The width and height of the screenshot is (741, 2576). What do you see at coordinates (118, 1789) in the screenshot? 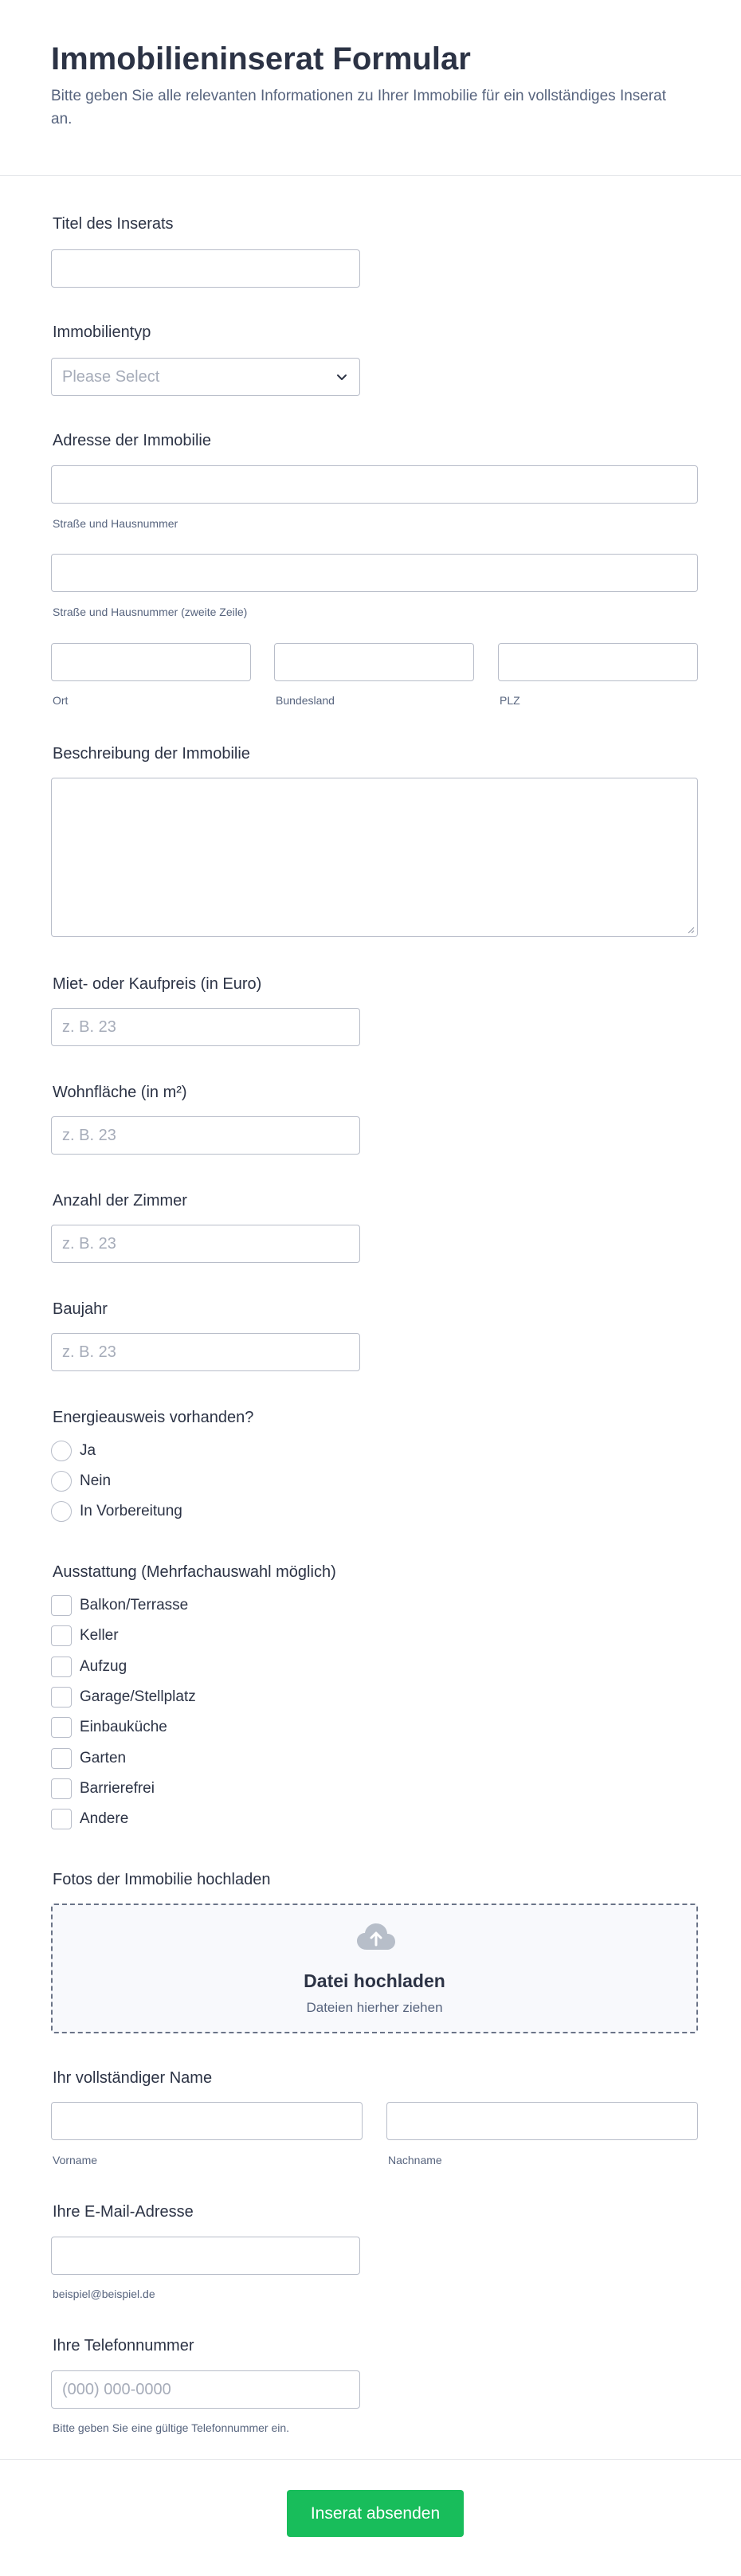
I see `feature-option-label: Barrierefrei` at bounding box center [118, 1789].